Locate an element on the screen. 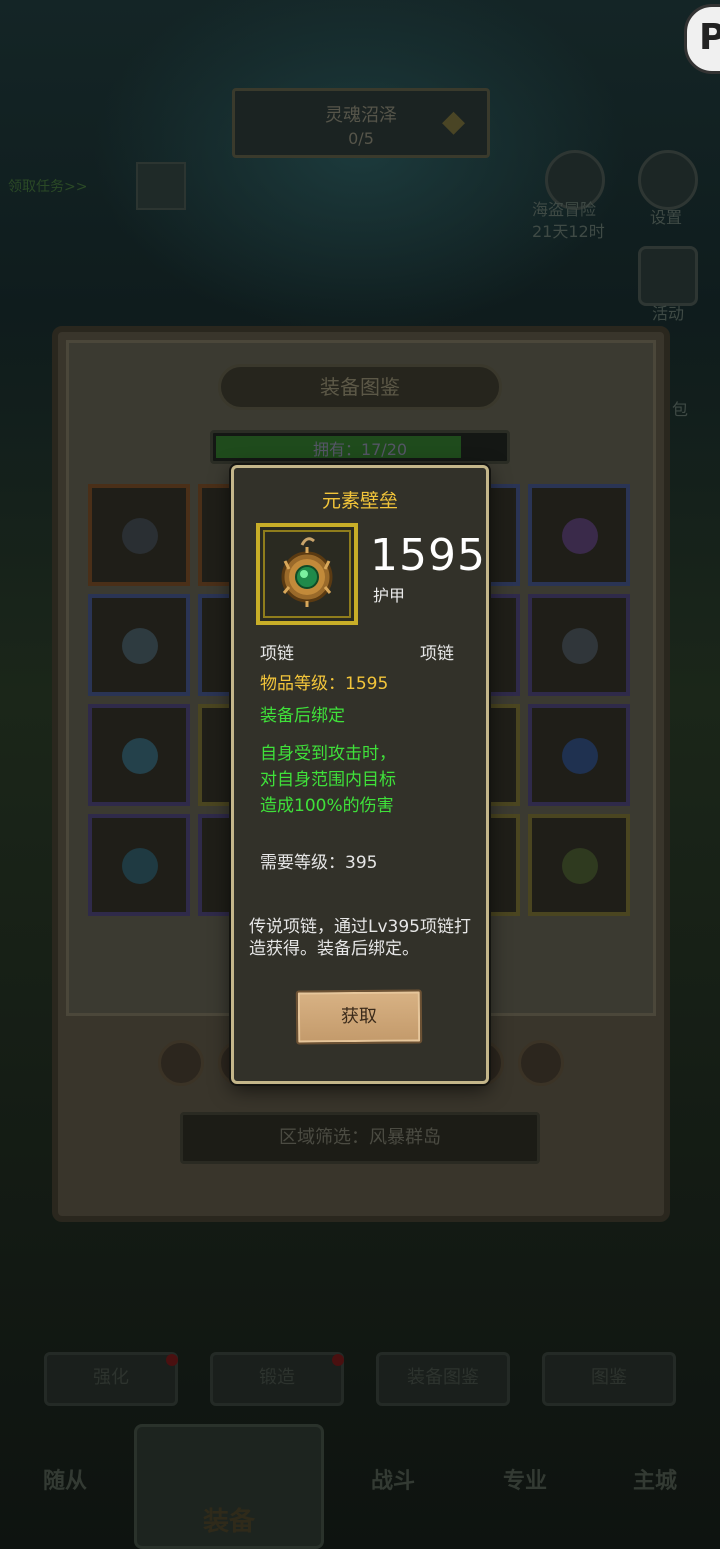 This screenshot has height=1549, width=720. accept-quest-link: 领取任务>> is located at coordinates (47, 186).